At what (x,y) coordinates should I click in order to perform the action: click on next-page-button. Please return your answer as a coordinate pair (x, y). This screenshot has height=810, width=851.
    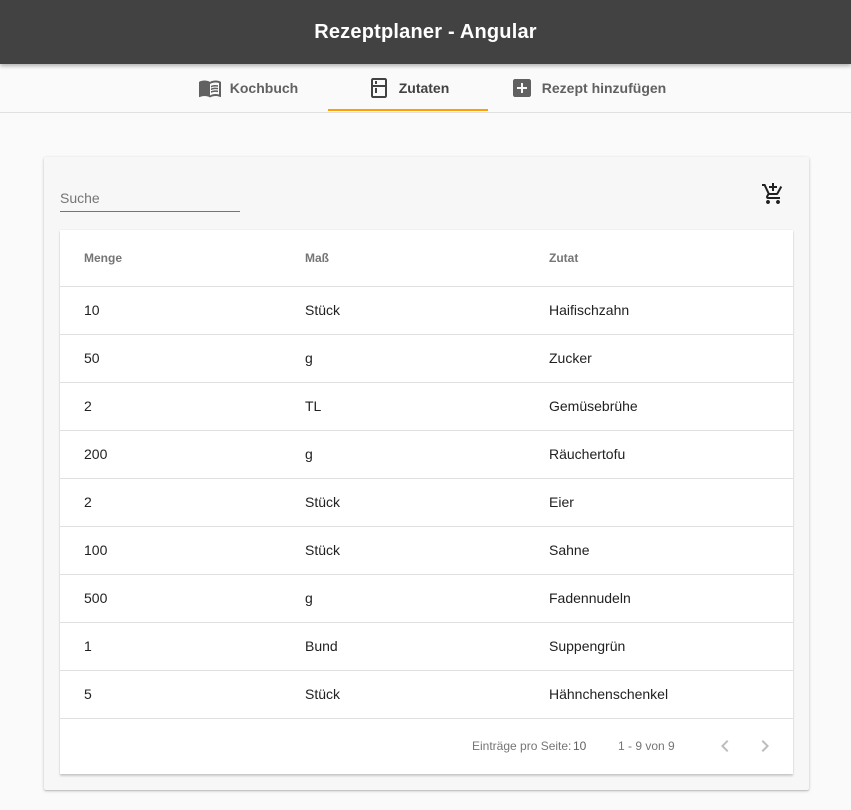
    Looking at the image, I should click on (765, 746).